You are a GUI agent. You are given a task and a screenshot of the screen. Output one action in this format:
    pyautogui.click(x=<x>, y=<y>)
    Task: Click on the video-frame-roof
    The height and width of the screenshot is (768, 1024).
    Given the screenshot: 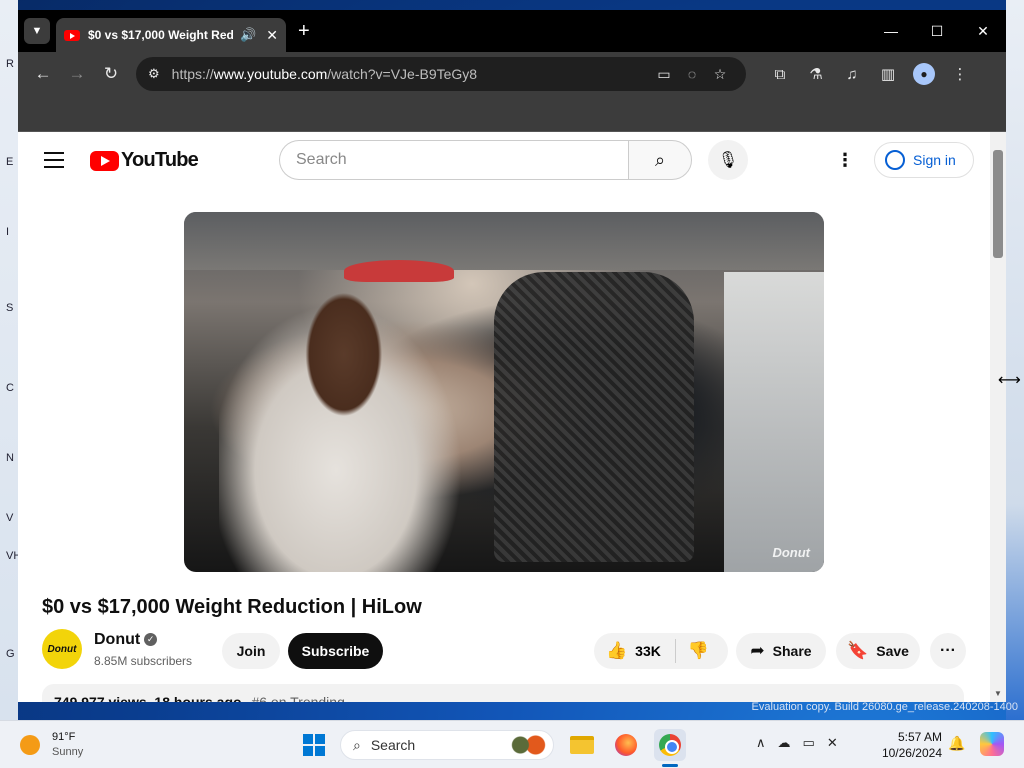 What is the action you would take?
    pyautogui.click(x=504, y=241)
    